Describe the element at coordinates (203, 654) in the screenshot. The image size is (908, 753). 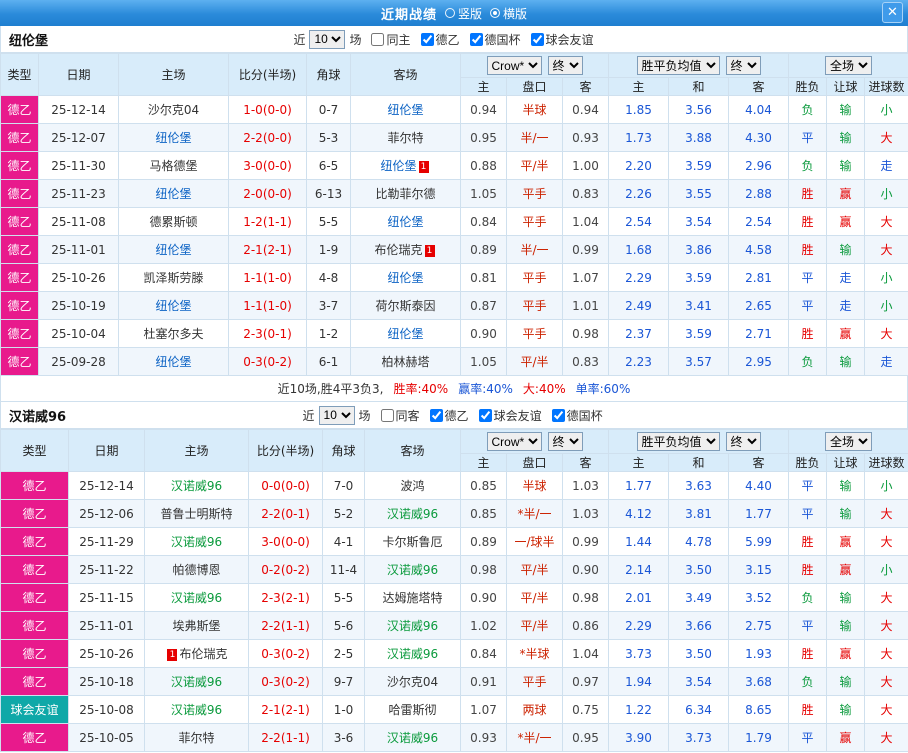
I see `team-link: 布伦瑞克` at that location.